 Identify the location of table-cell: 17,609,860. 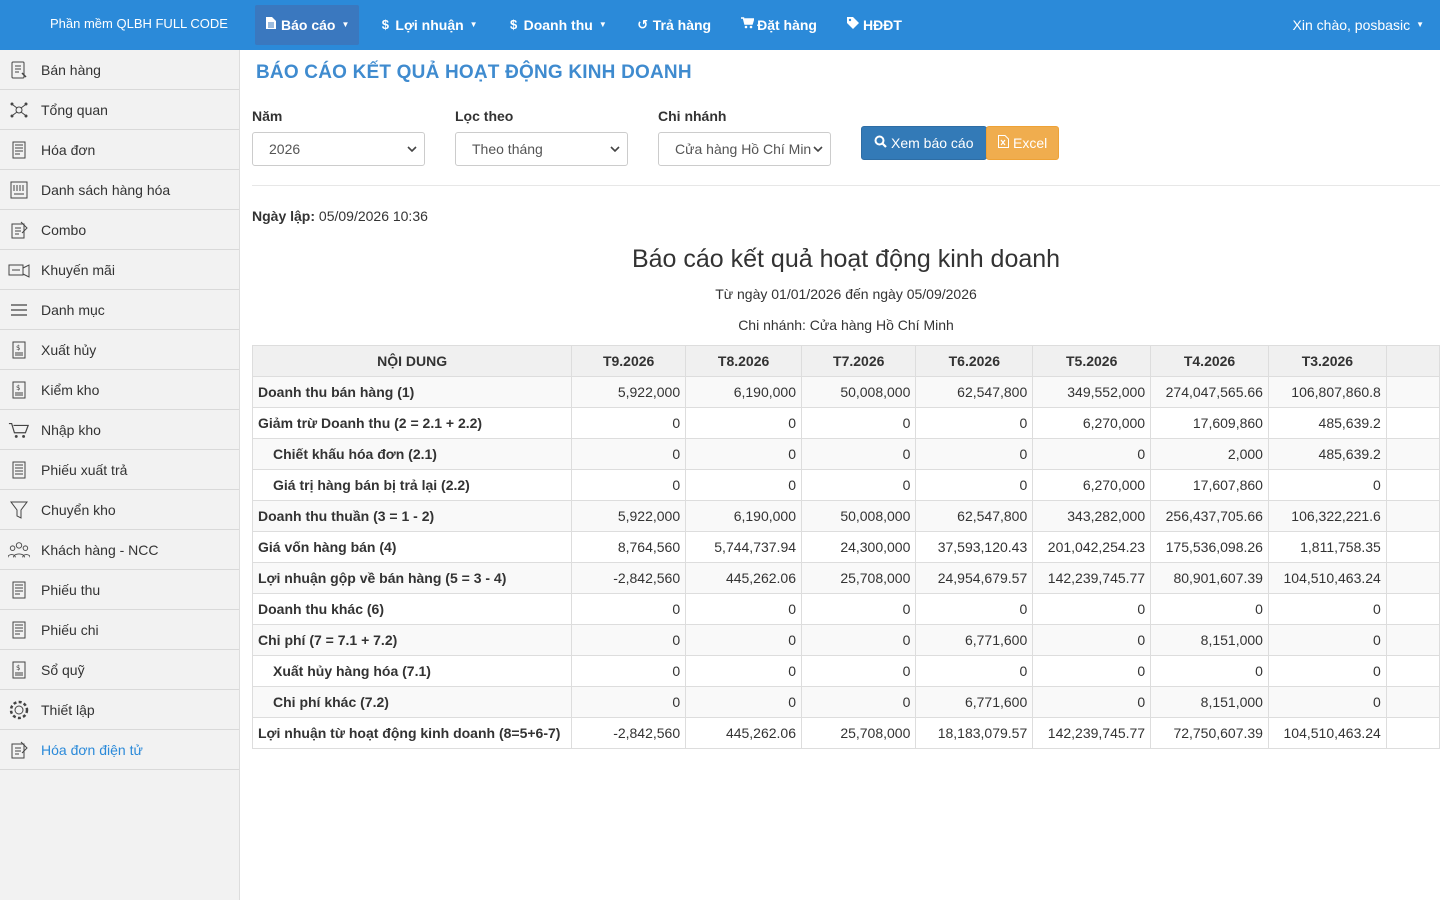
(1209, 423).